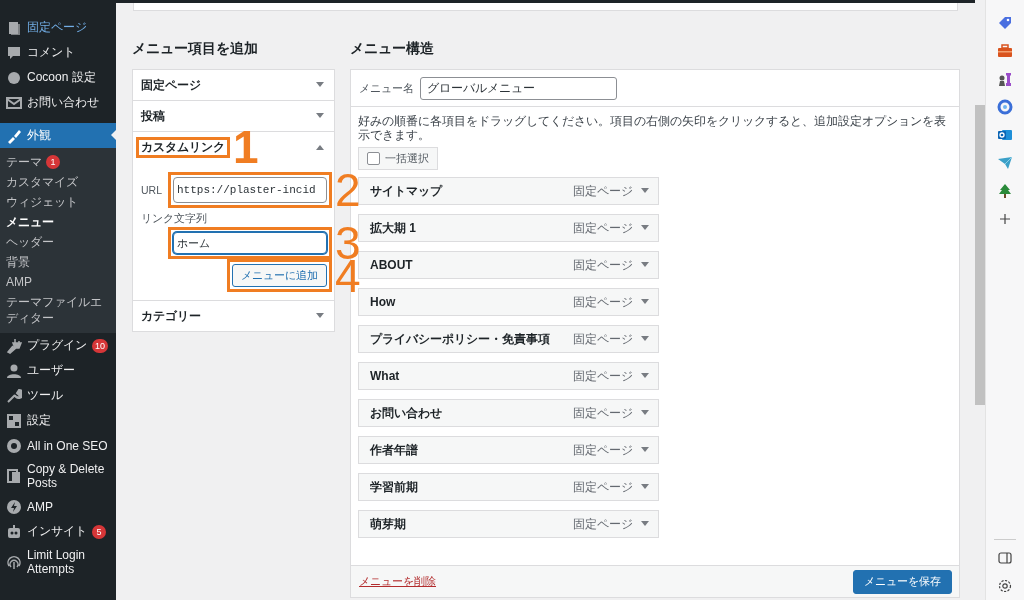 This screenshot has width=1024, height=600. I want to click on section-heading: メニュー構造, so click(392, 49).